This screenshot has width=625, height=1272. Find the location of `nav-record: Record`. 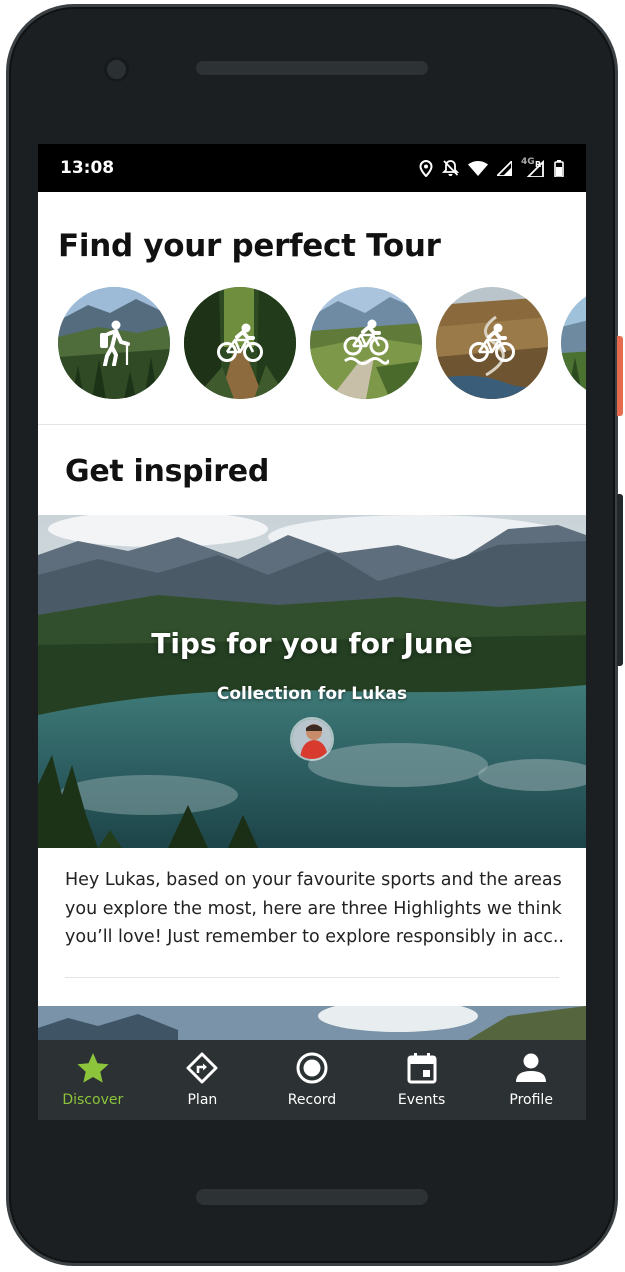

nav-record: Record is located at coordinates (312, 1080).